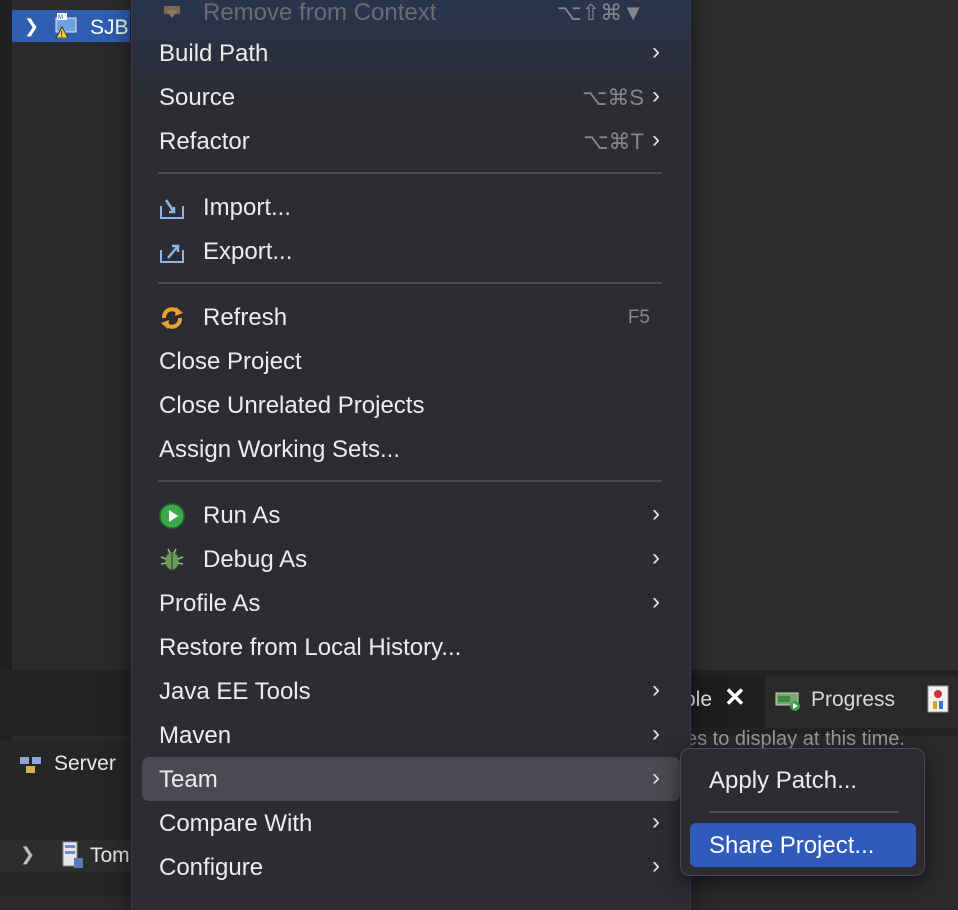 This screenshot has width=958, height=910. I want to click on server-entry-label: Tom, so click(110, 855).